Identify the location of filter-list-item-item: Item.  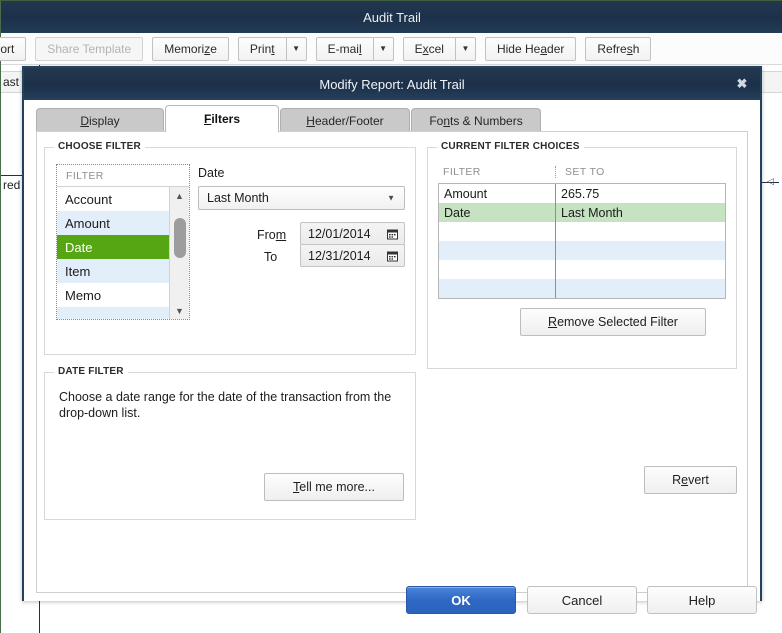
(113, 271).